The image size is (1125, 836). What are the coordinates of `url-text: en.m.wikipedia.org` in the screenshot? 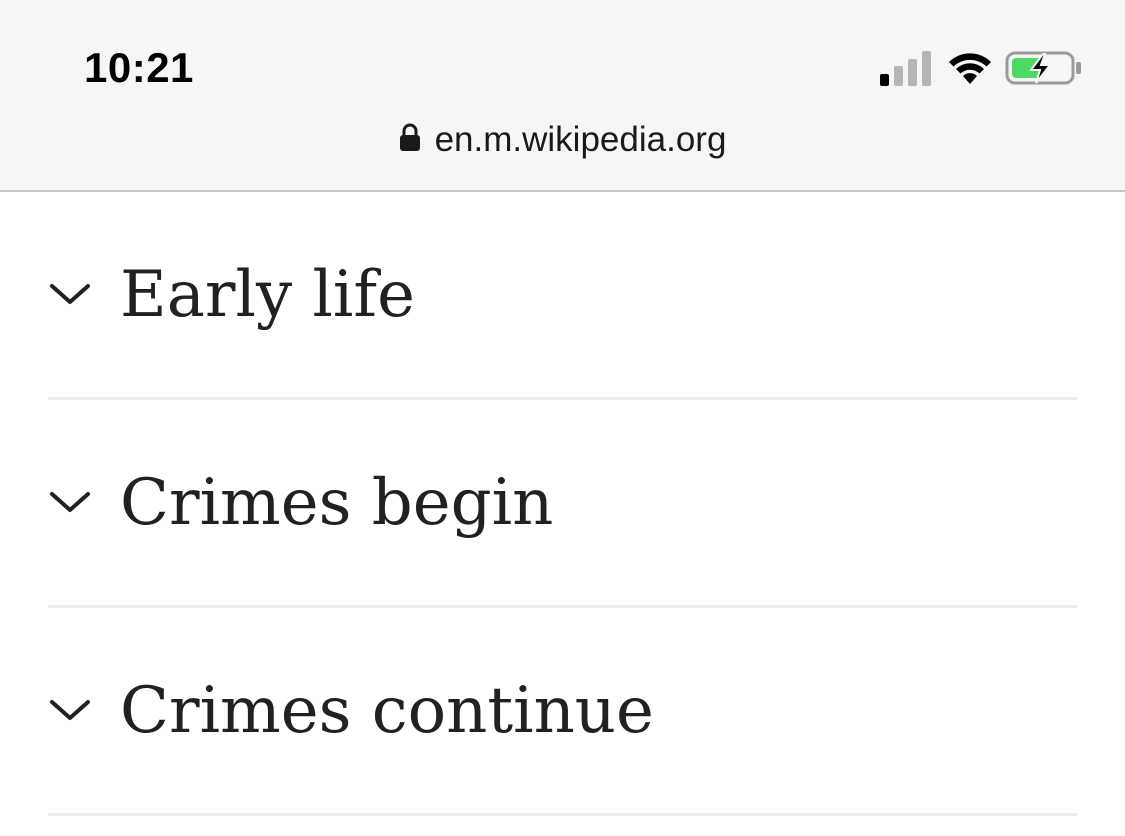 It's located at (580, 139).